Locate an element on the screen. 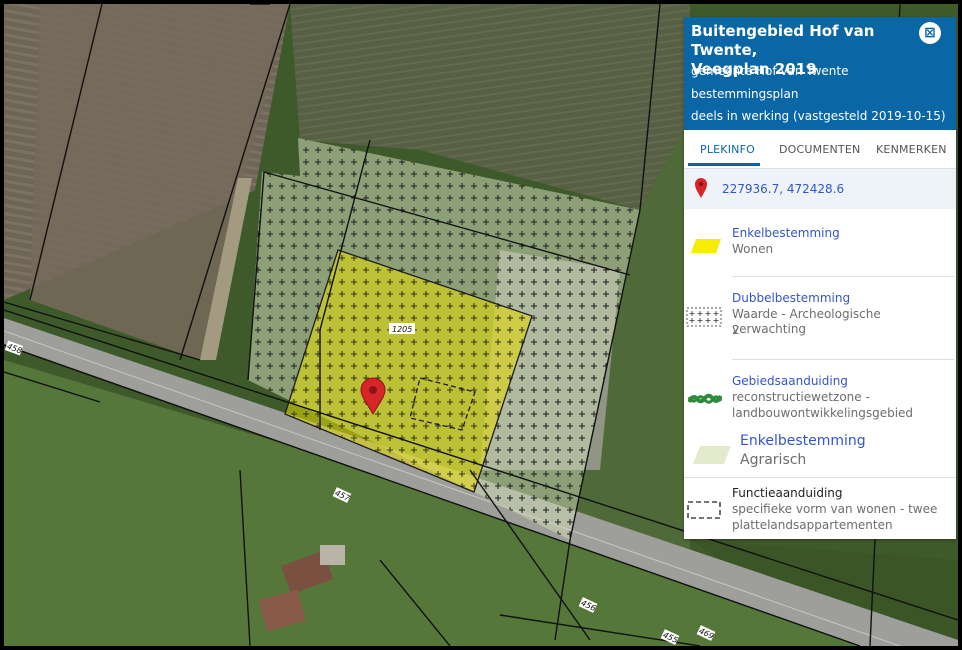 This screenshot has height=650, width=962. building-roof is located at coordinates (332, 555).